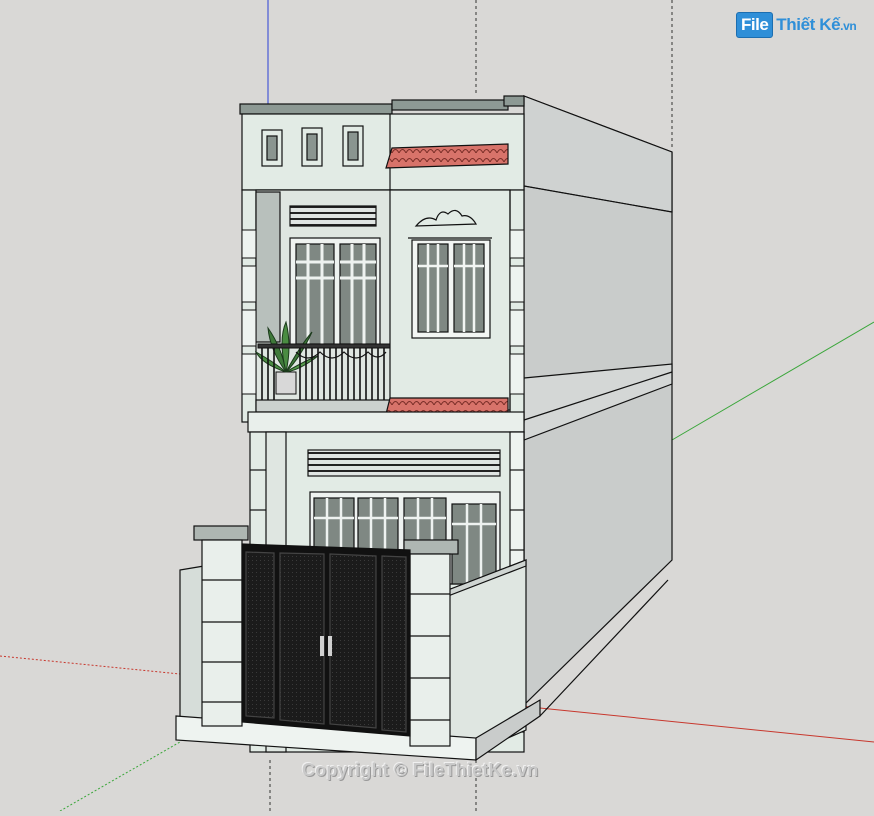 The image size is (874, 816). What do you see at coordinates (848, 26) in the screenshot?
I see `logo-tld: .vn` at bounding box center [848, 26].